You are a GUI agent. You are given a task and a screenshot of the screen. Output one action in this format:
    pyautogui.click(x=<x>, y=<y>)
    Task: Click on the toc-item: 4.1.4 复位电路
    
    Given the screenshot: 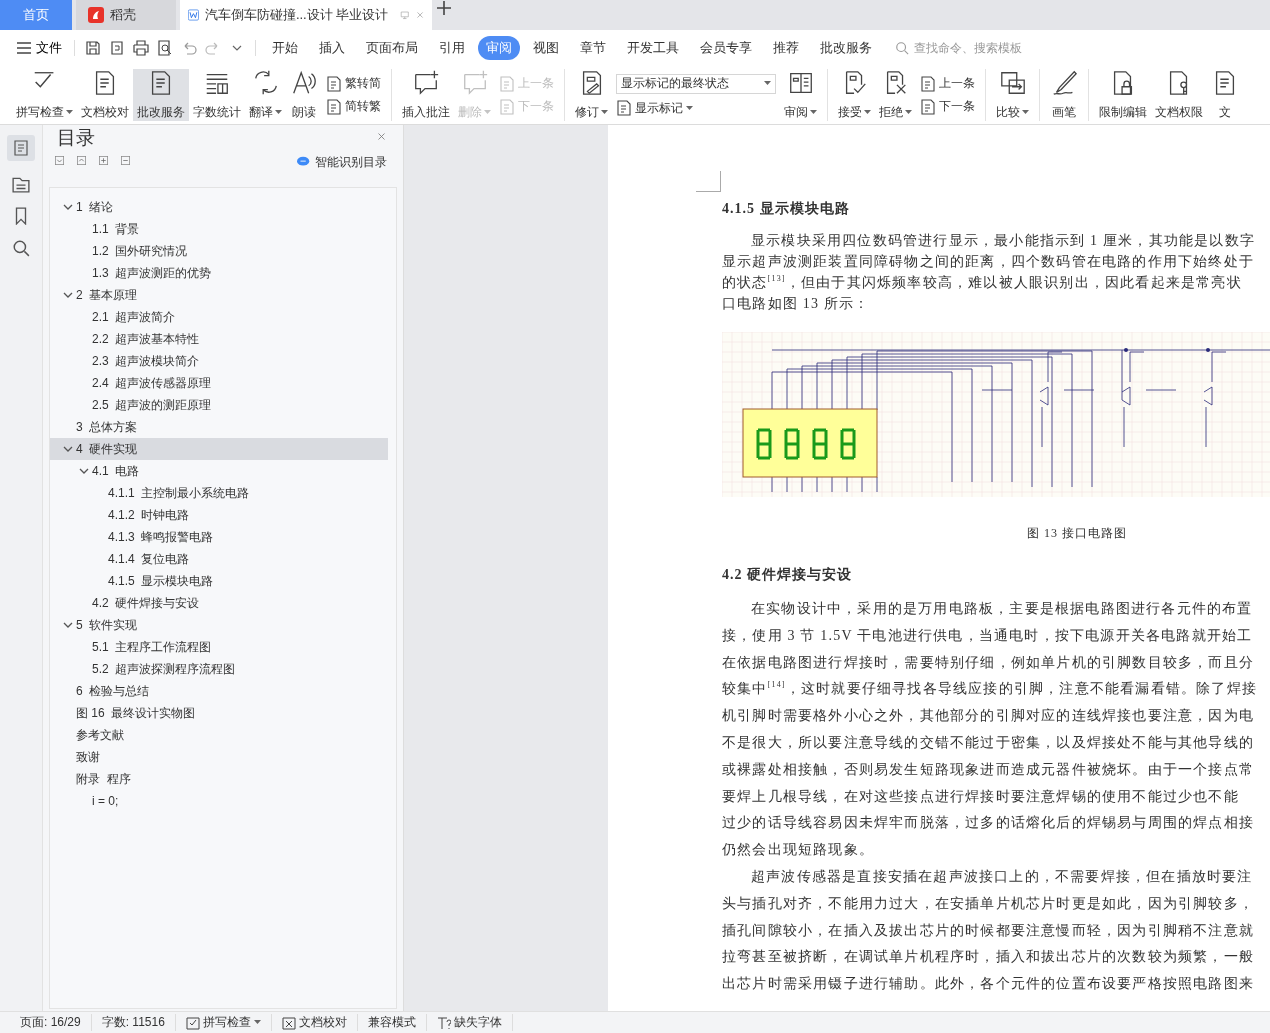 What is the action you would take?
    pyautogui.click(x=219, y=559)
    